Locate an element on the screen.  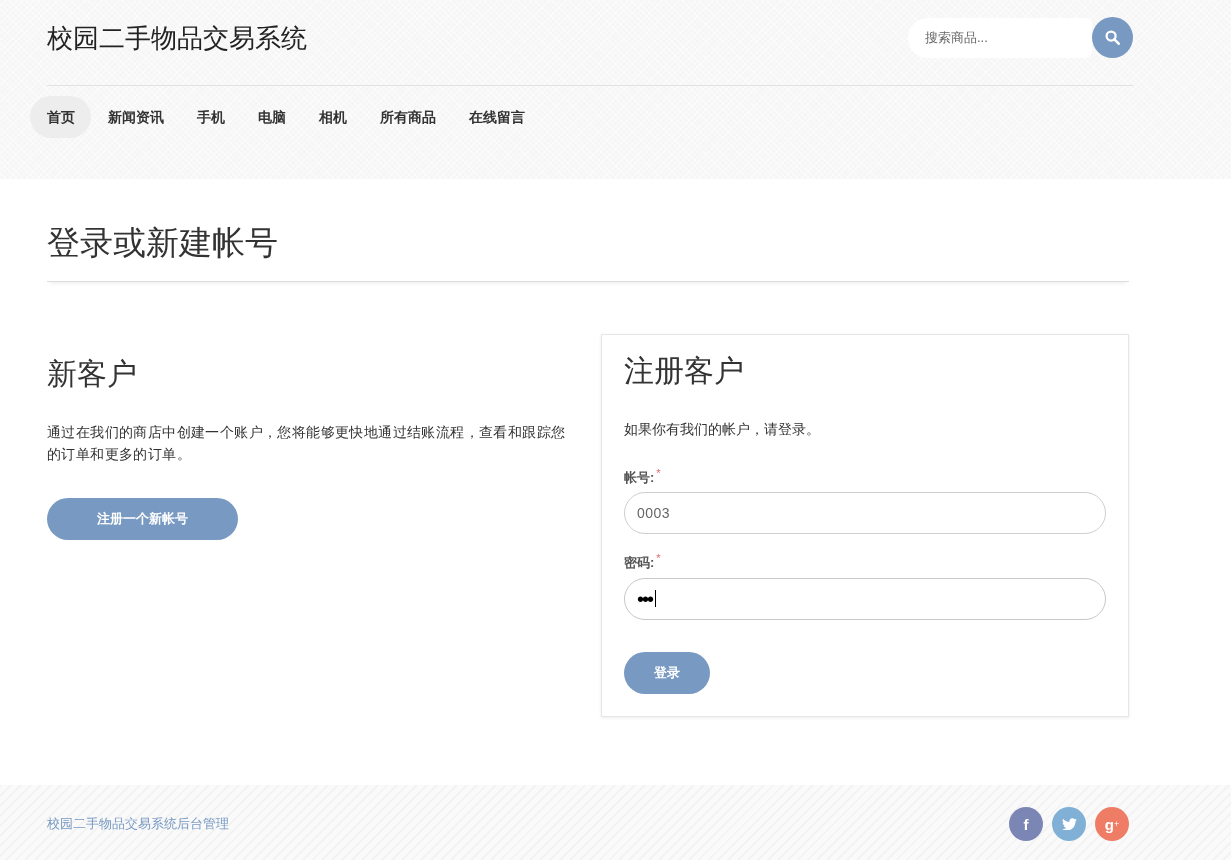
nav-link: 所有商品 is located at coordinates (407, 117).